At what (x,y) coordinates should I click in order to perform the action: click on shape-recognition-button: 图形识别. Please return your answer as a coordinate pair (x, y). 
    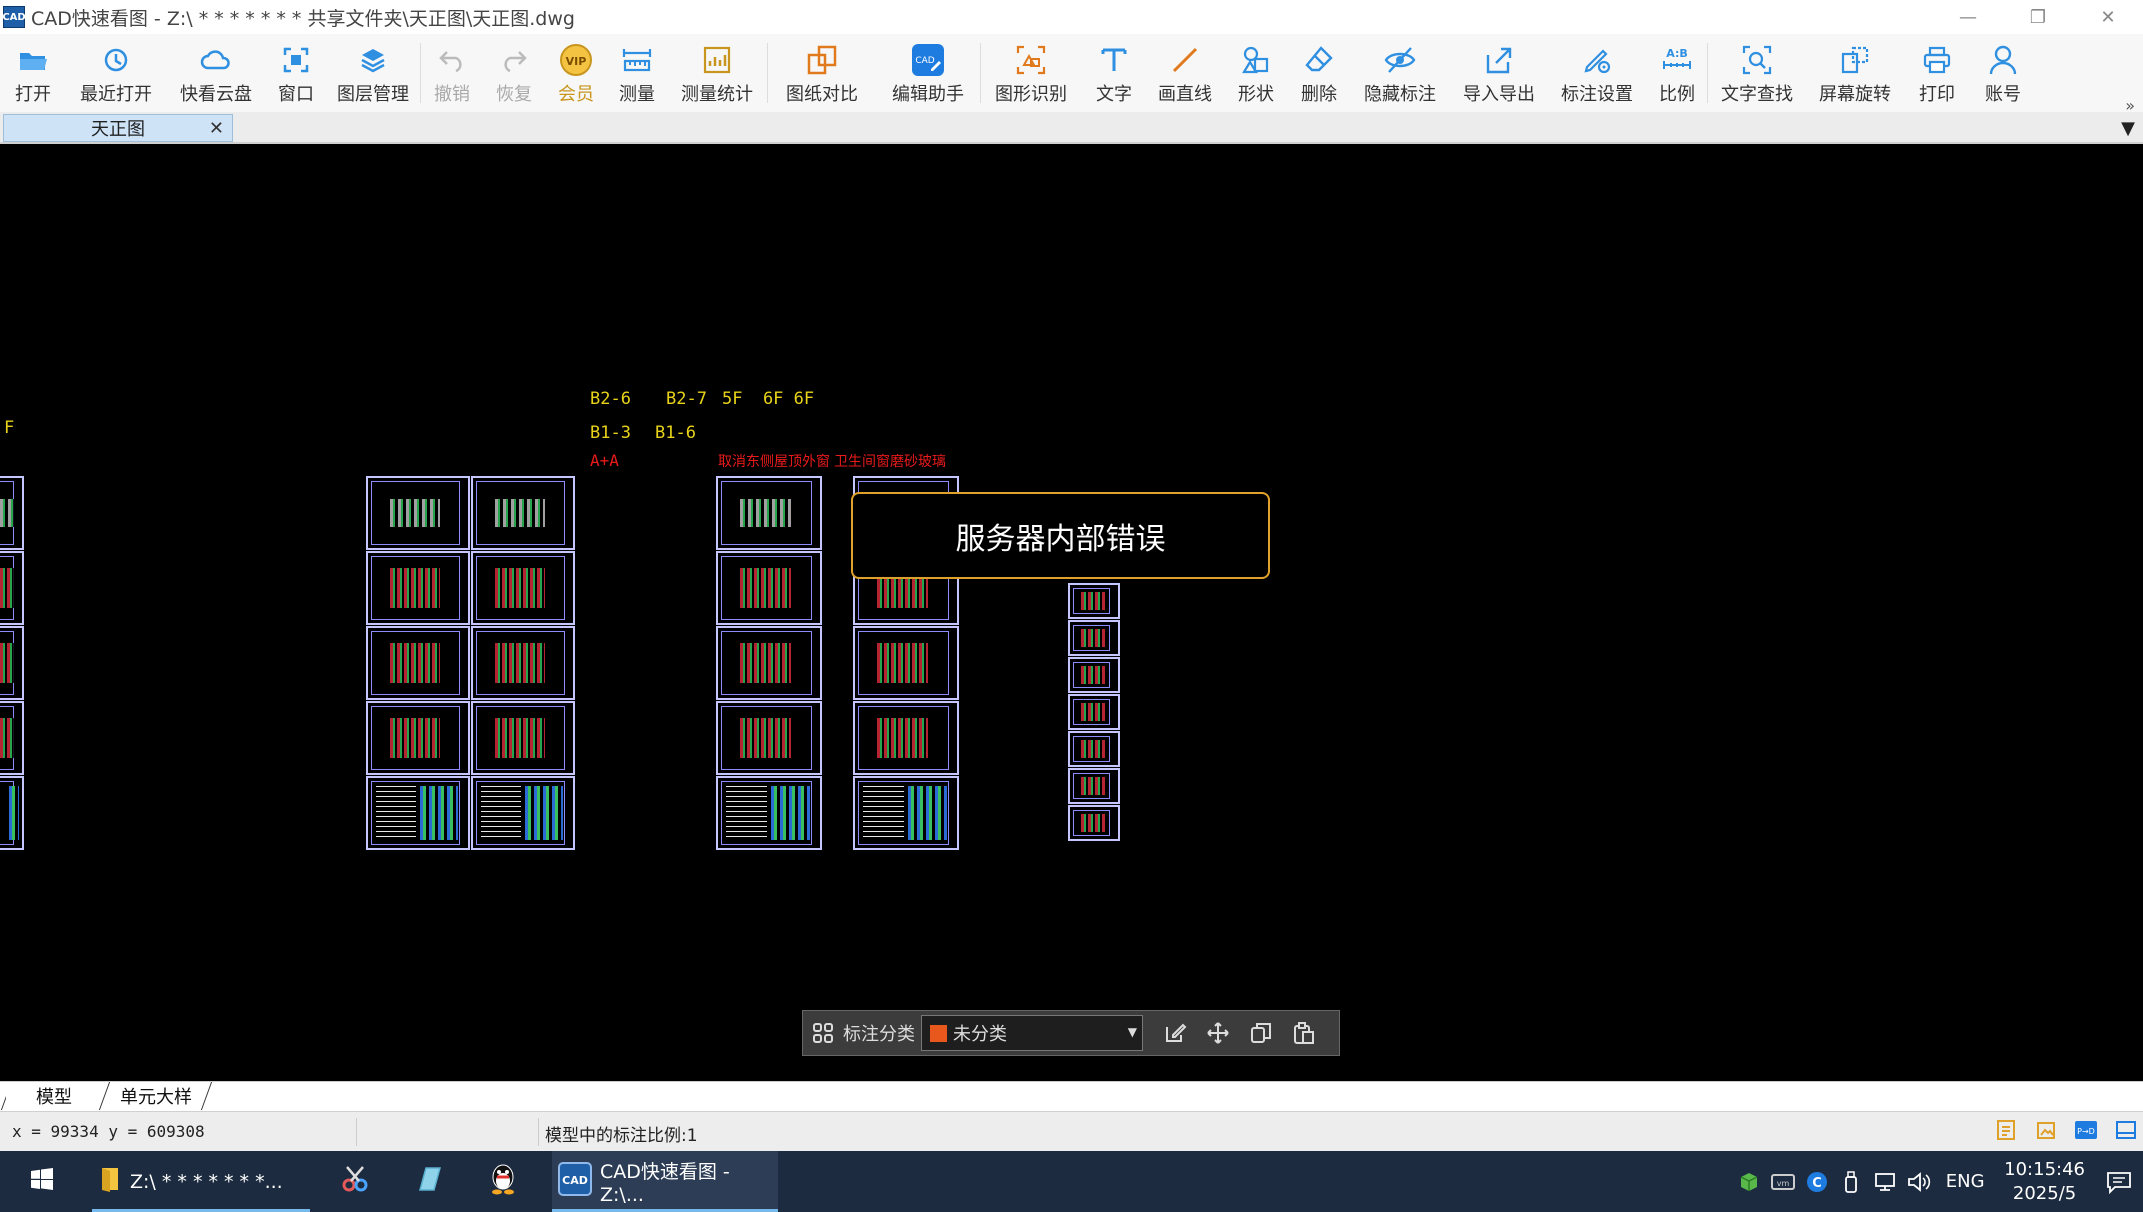
    Looking at the image, I should click on (1031, 73).